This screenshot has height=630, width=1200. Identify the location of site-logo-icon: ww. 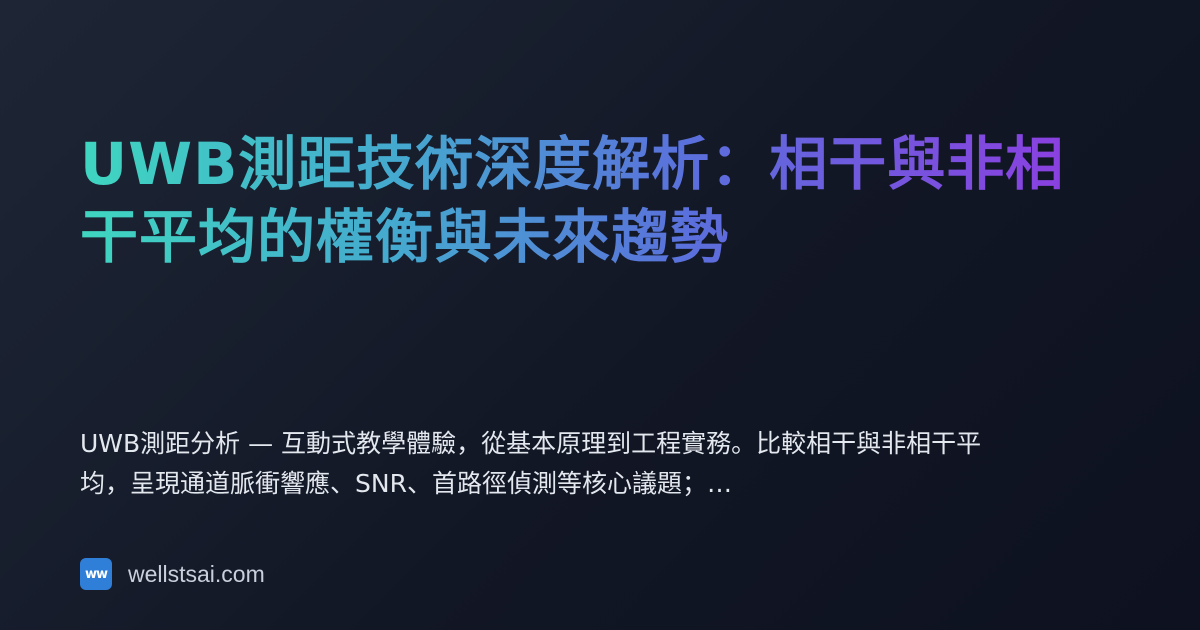
(96, 574).